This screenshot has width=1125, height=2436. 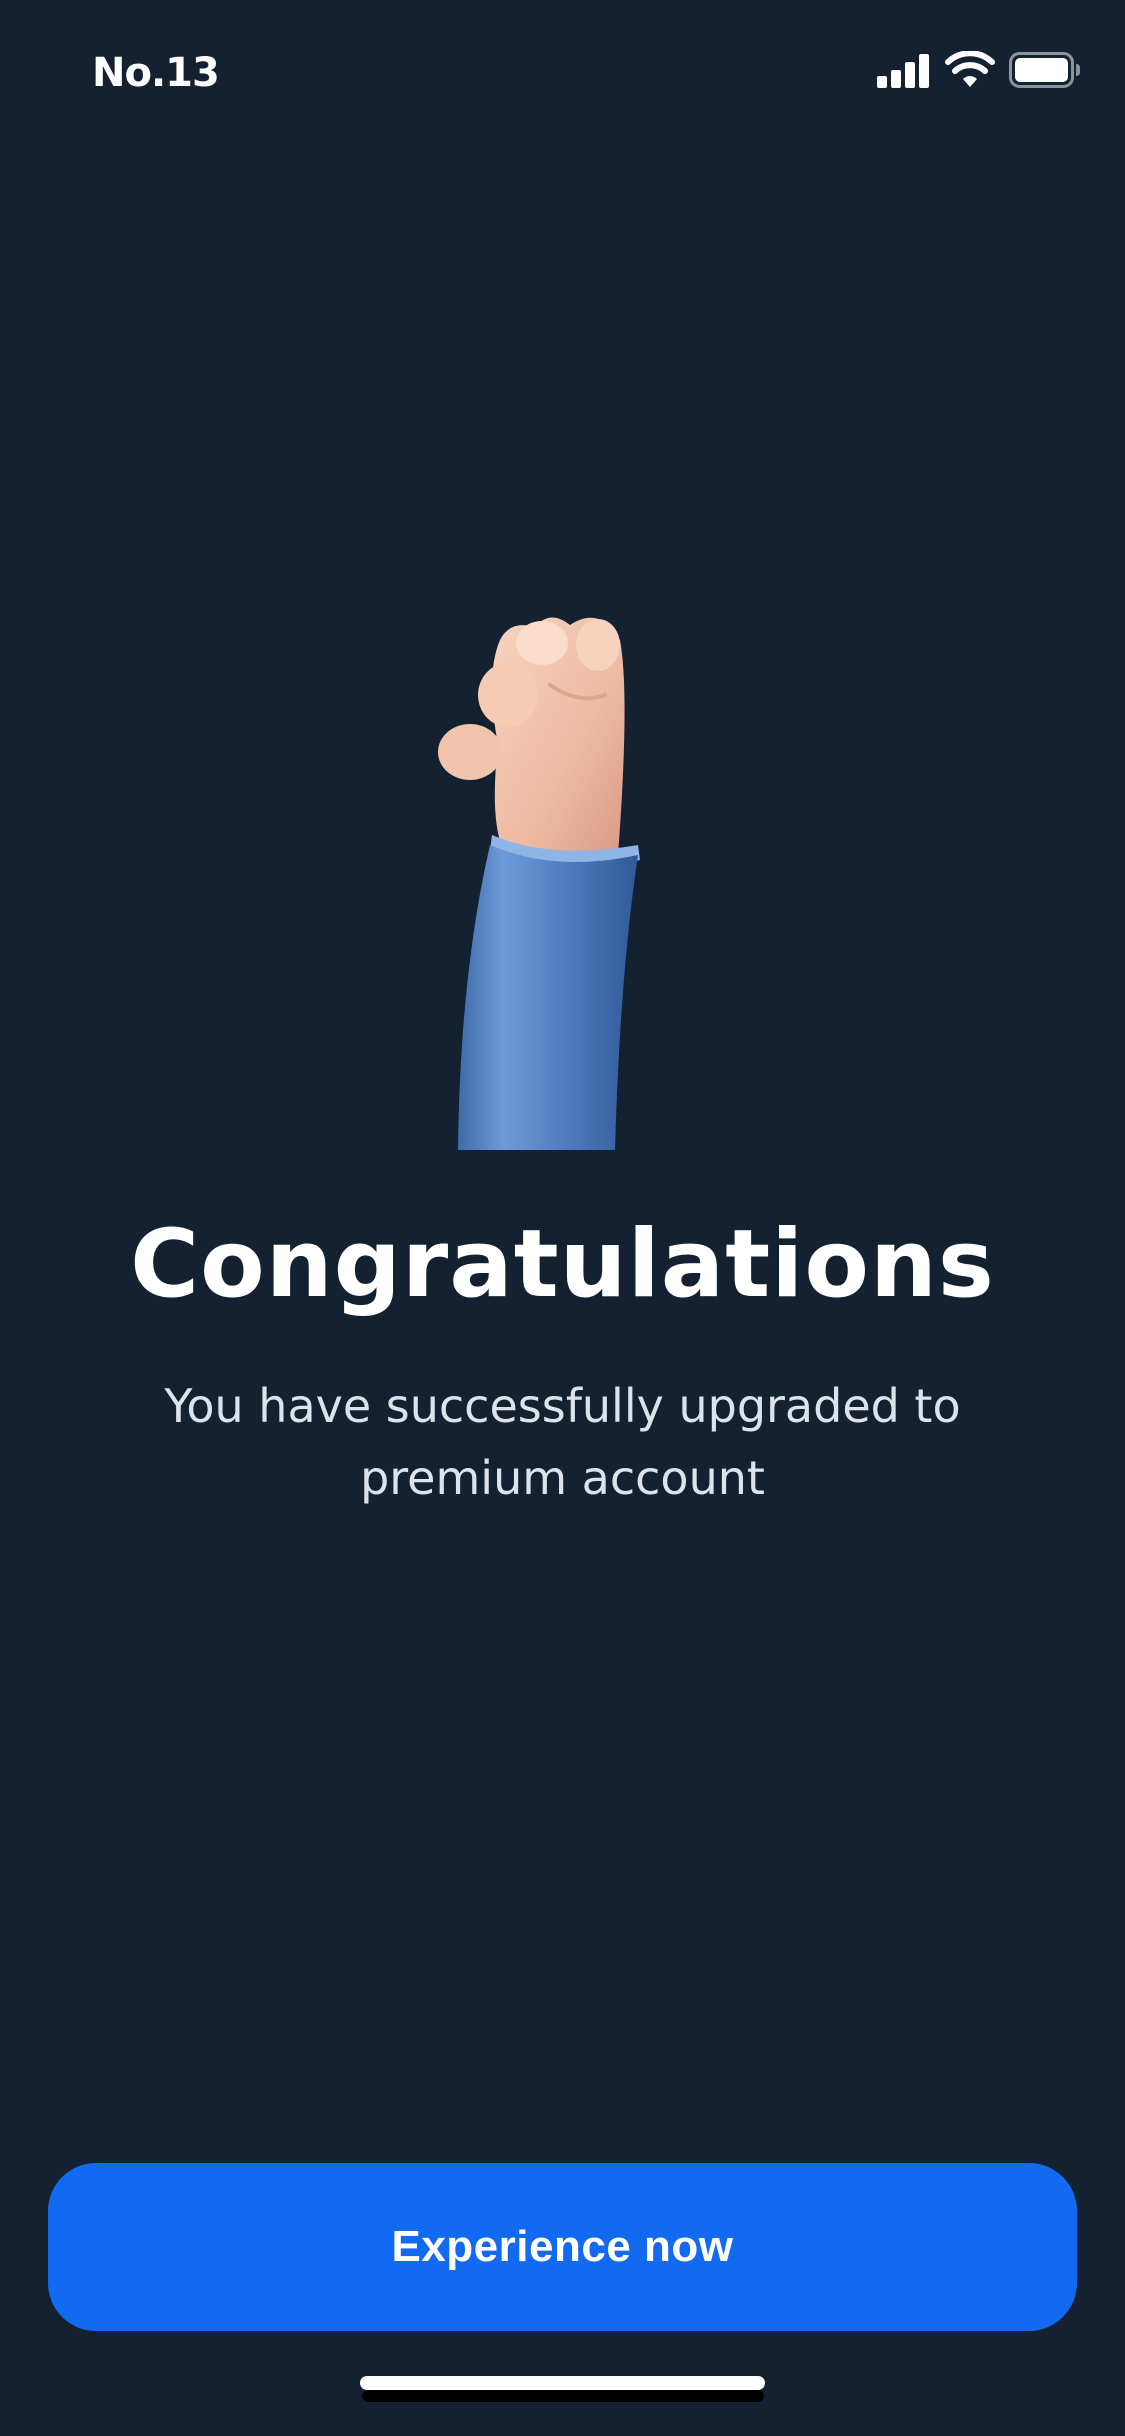 What do you see at coordinates (563, 2396) in the screenshot?
I see `home-indicator-shadow` at bounding box center [563, 2396].